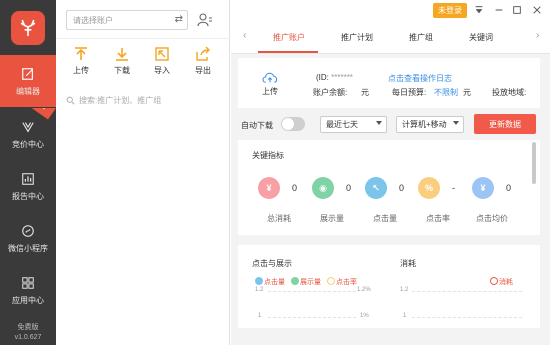 Image resolution: width=550 pixels, height=345 pixels. What do you see at coordinates (28, 127) in the screenshot?
I see `bidding-icon` at bounding box center [28, 127].